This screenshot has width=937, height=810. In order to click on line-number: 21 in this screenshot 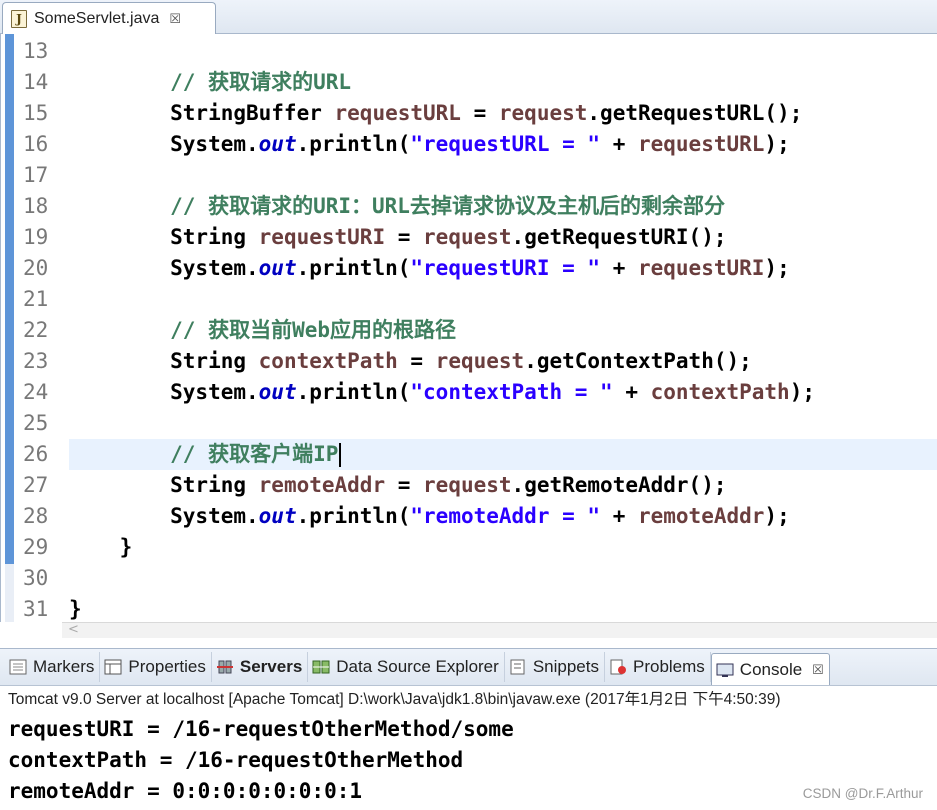, I will do `click(36, 299)`.